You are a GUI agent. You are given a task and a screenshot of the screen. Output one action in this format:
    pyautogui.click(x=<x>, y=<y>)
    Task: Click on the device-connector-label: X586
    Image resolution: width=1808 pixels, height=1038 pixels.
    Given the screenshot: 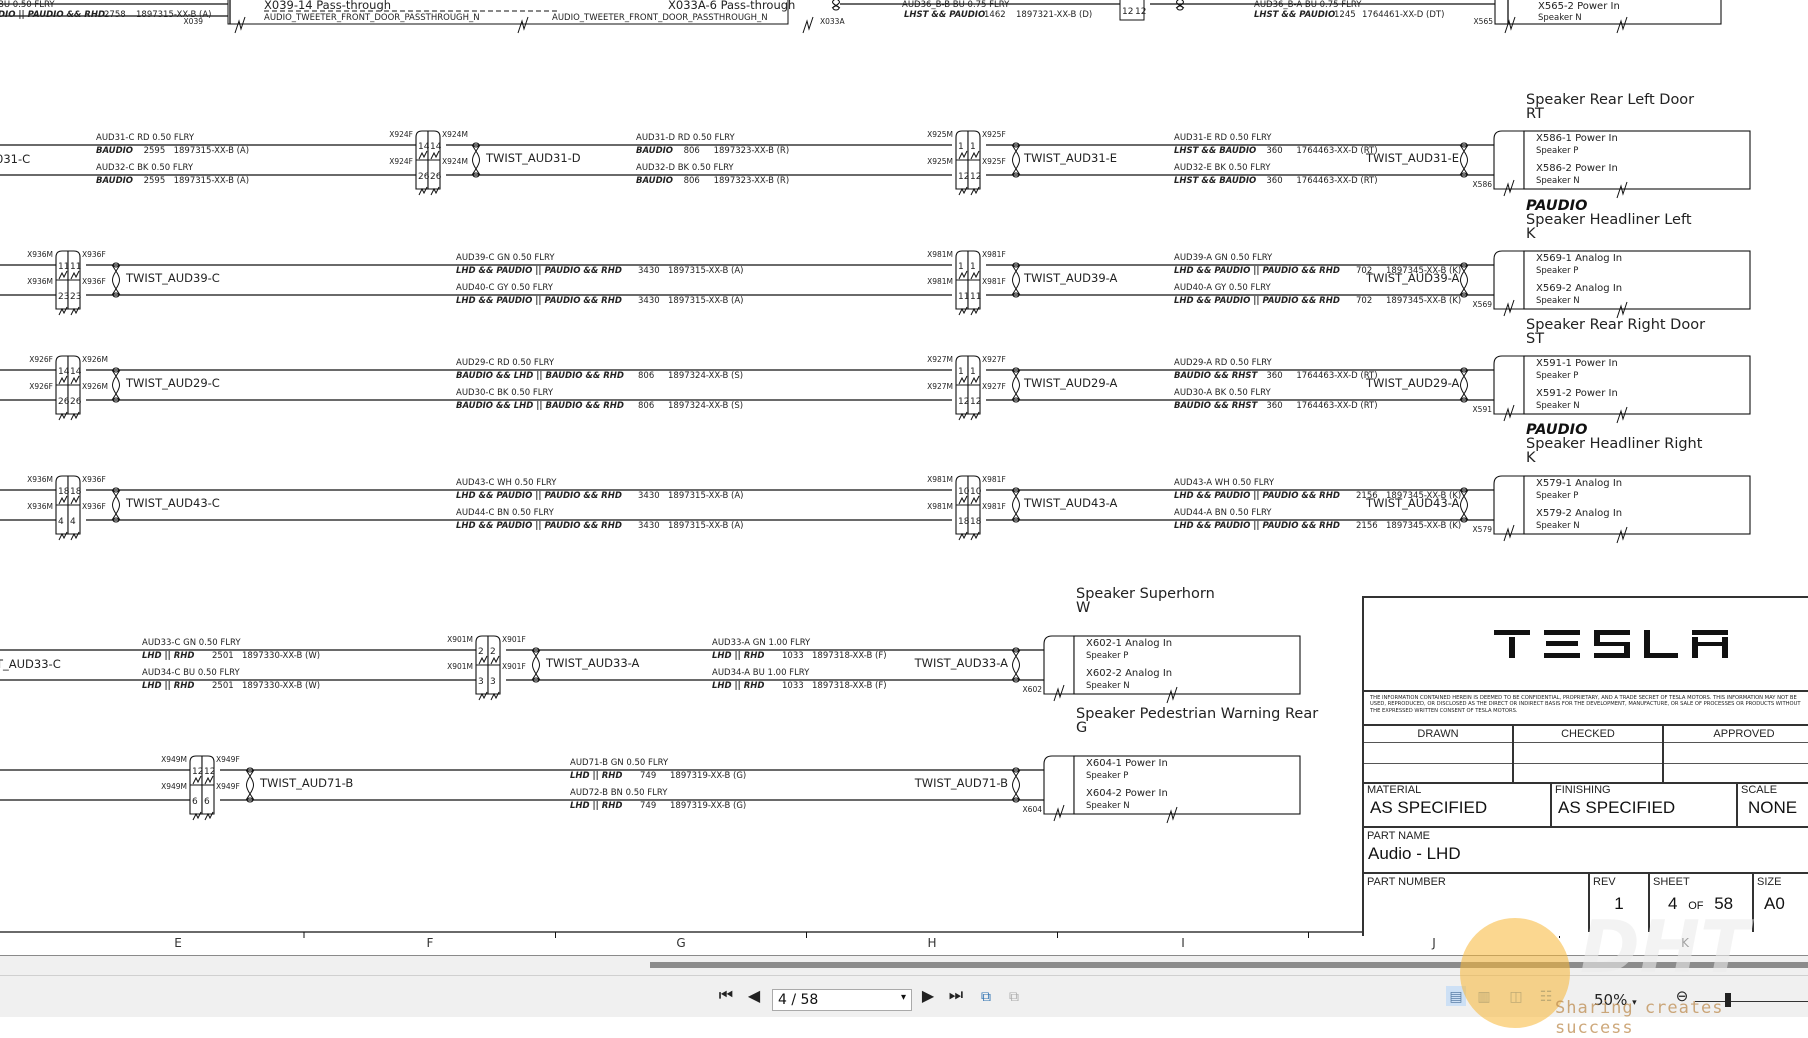 What is the action you would take?
    pyautogui.click(x=1483, y=184)
    